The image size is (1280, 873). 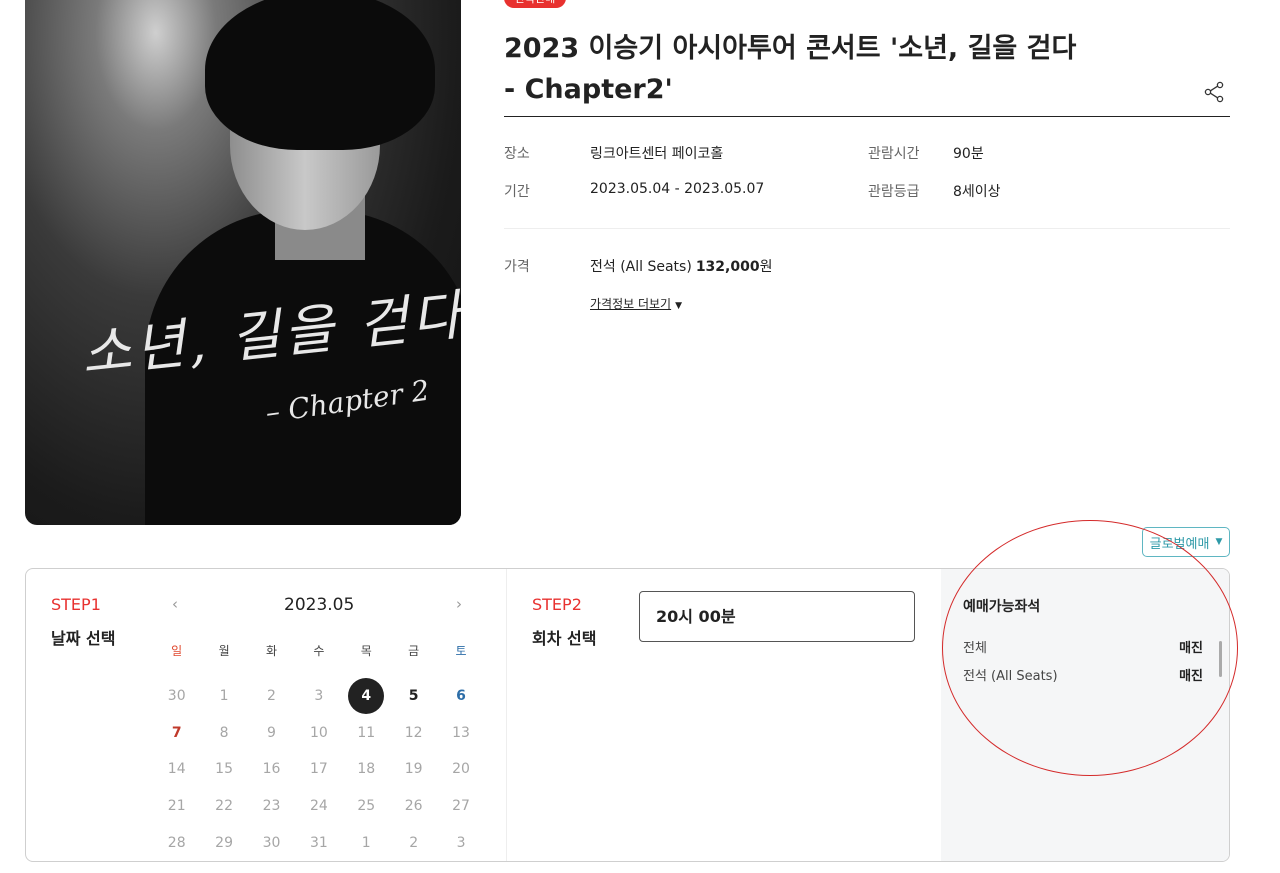 What do you see at coordinates (366, 651) in the screenshot?
I see `weekday-header: 목` at bounding box center [366, 651].